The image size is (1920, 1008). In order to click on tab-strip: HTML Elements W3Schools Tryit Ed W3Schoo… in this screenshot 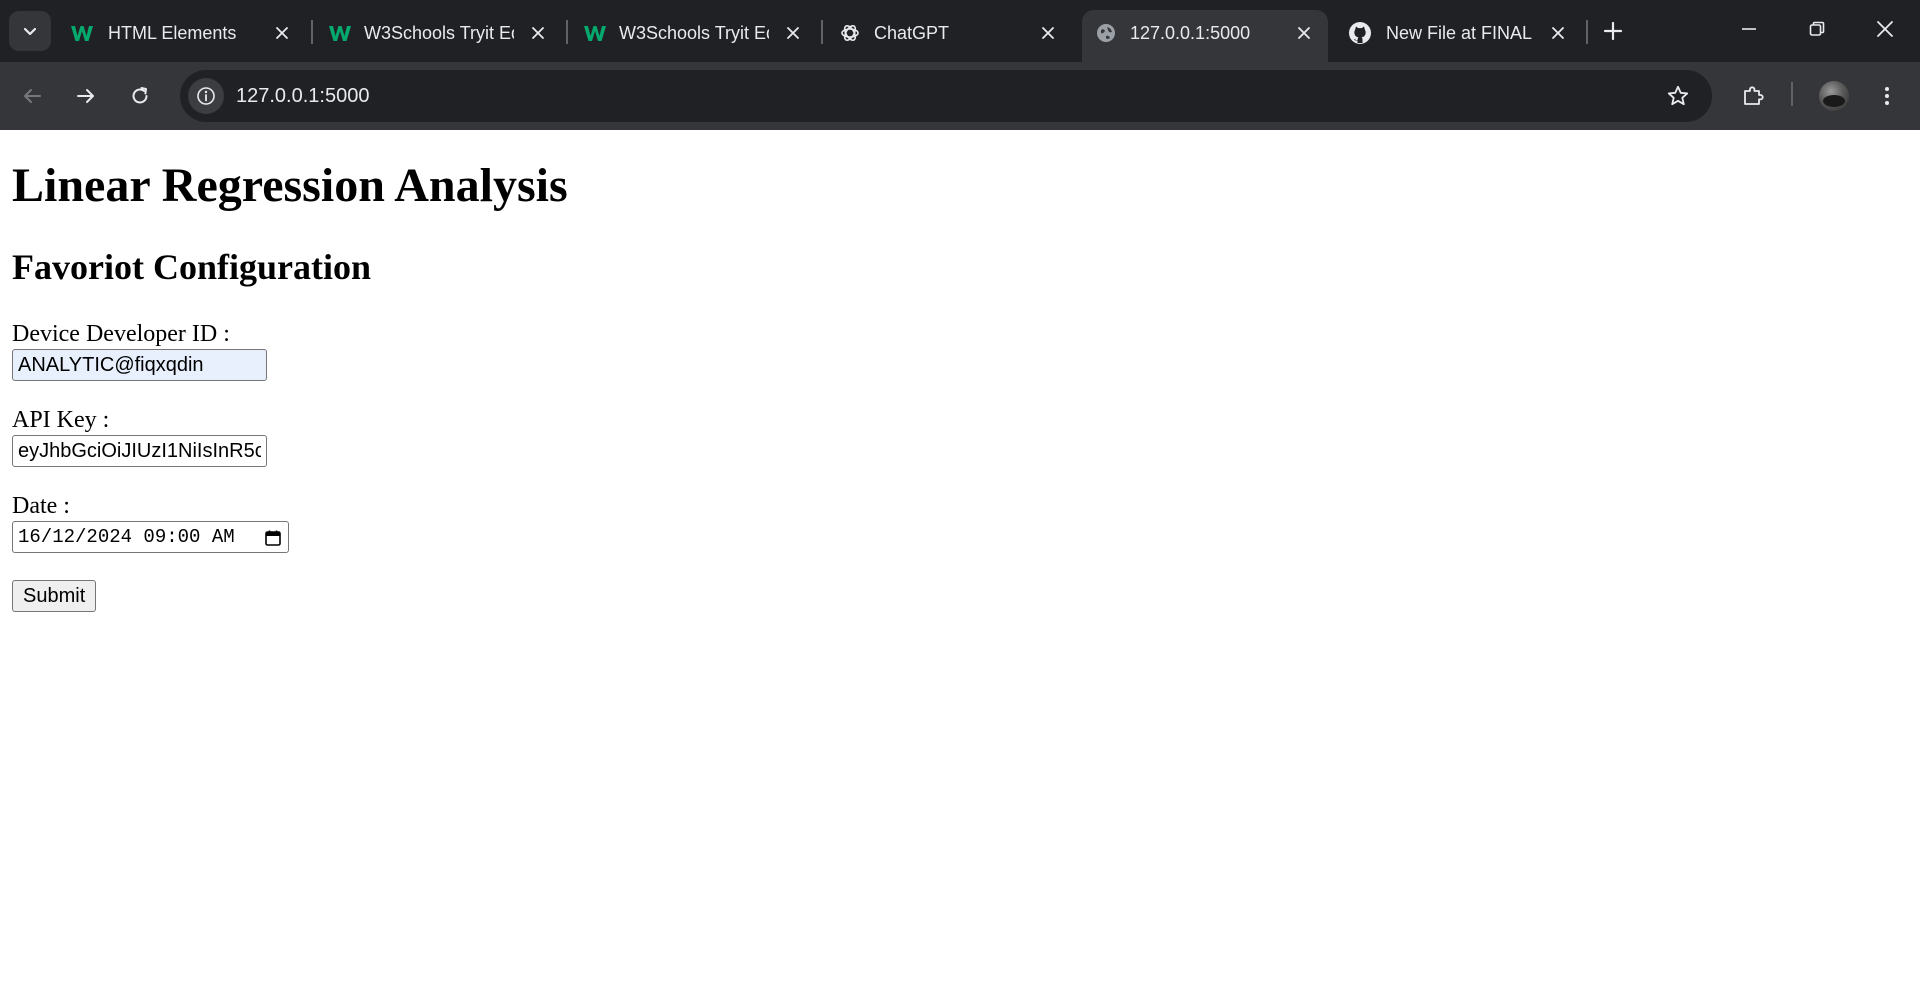, I will do `click(960, 31)`.